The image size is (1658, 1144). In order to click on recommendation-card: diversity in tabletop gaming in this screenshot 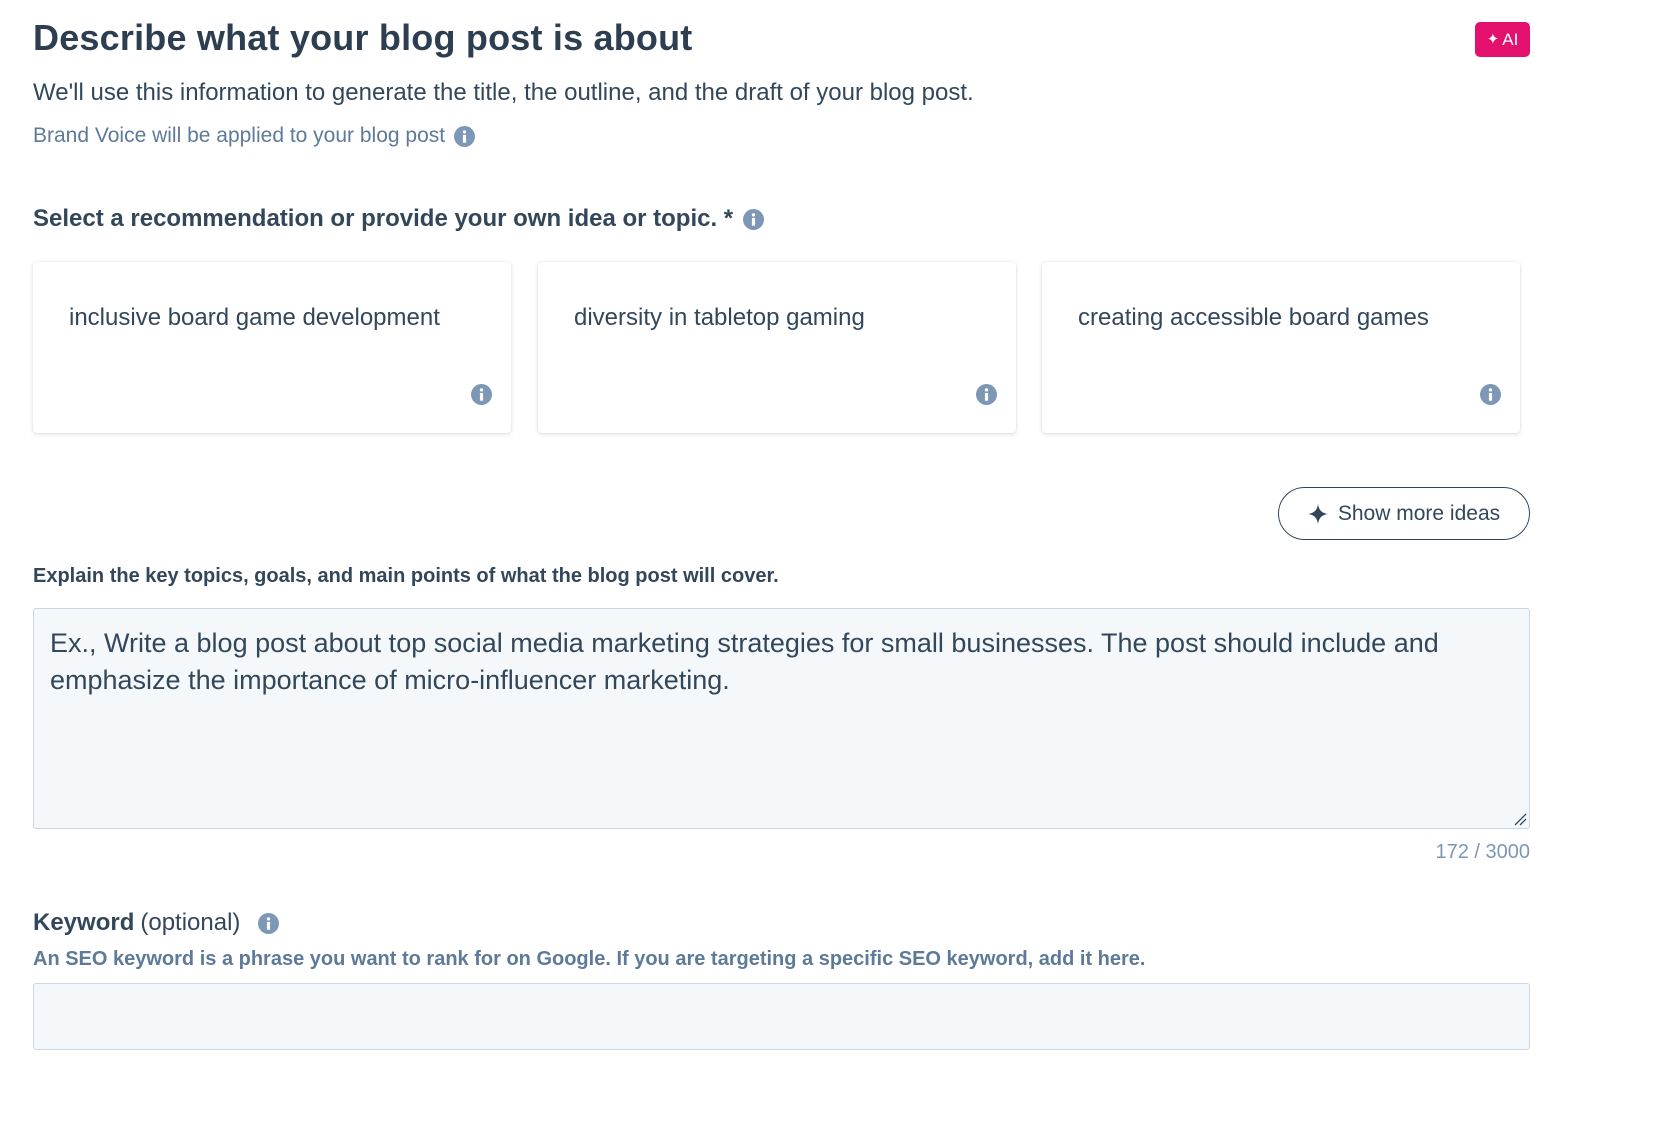, I will do `click(777, 347)`.